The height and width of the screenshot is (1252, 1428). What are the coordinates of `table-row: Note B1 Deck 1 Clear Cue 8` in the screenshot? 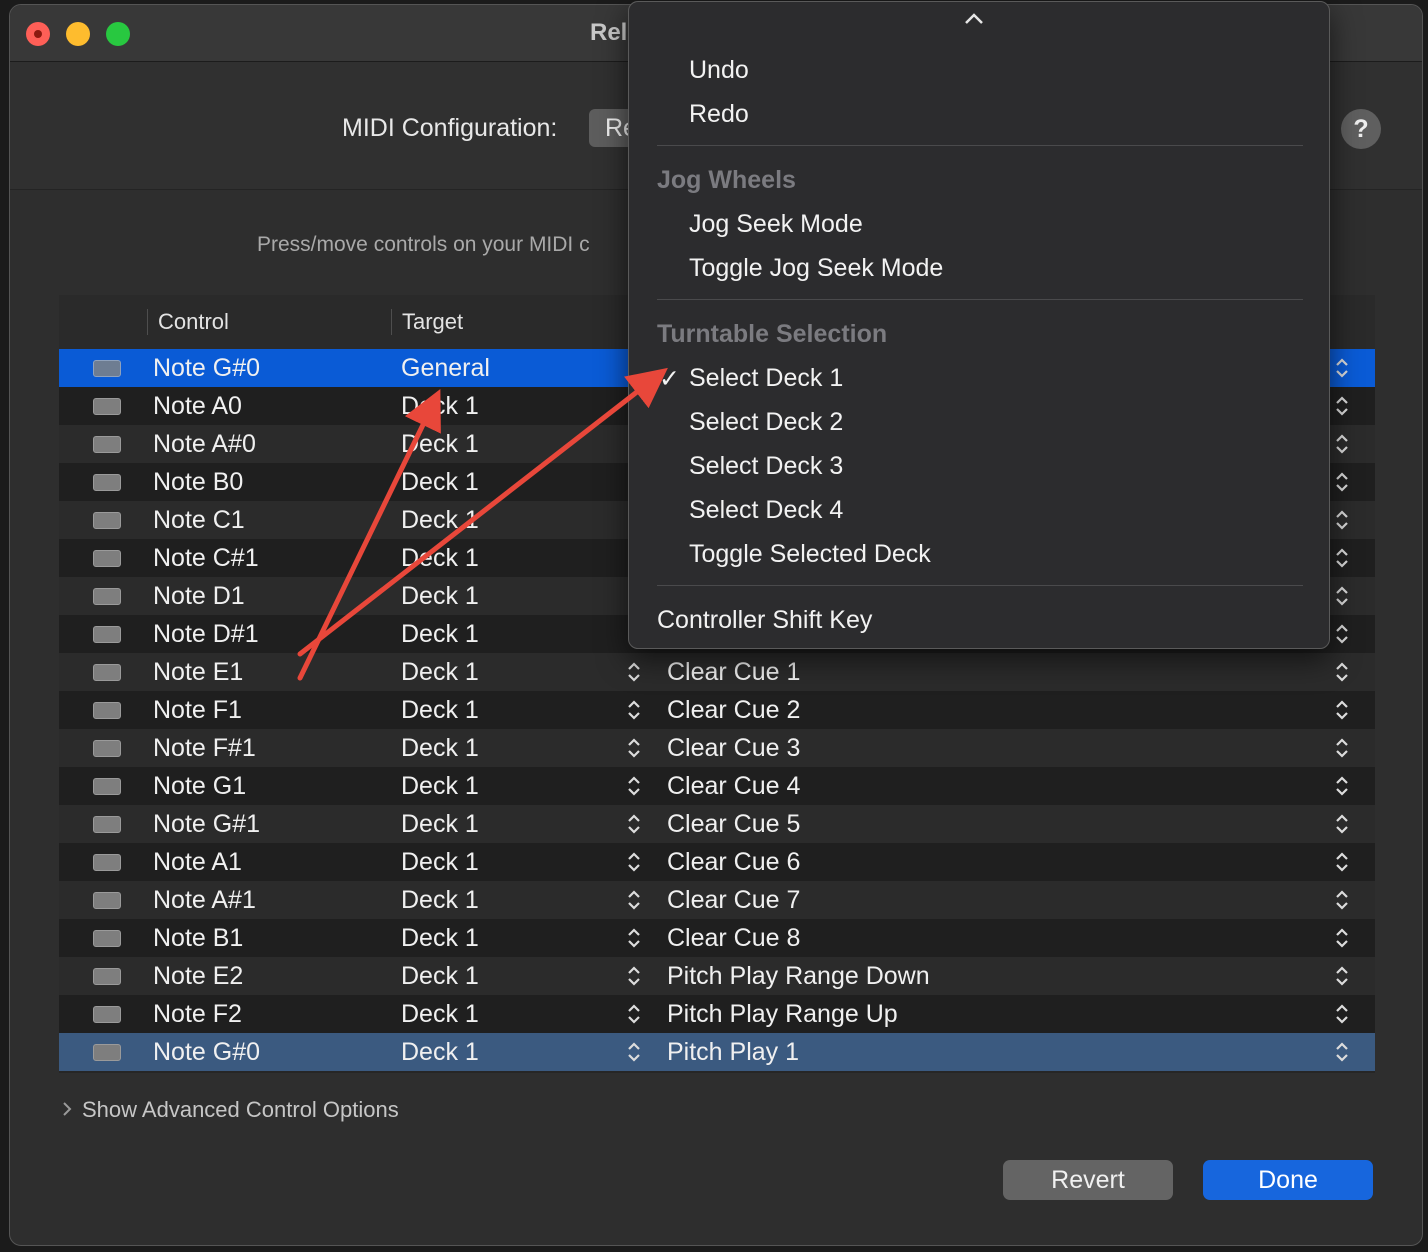 It's located at (717, 938).